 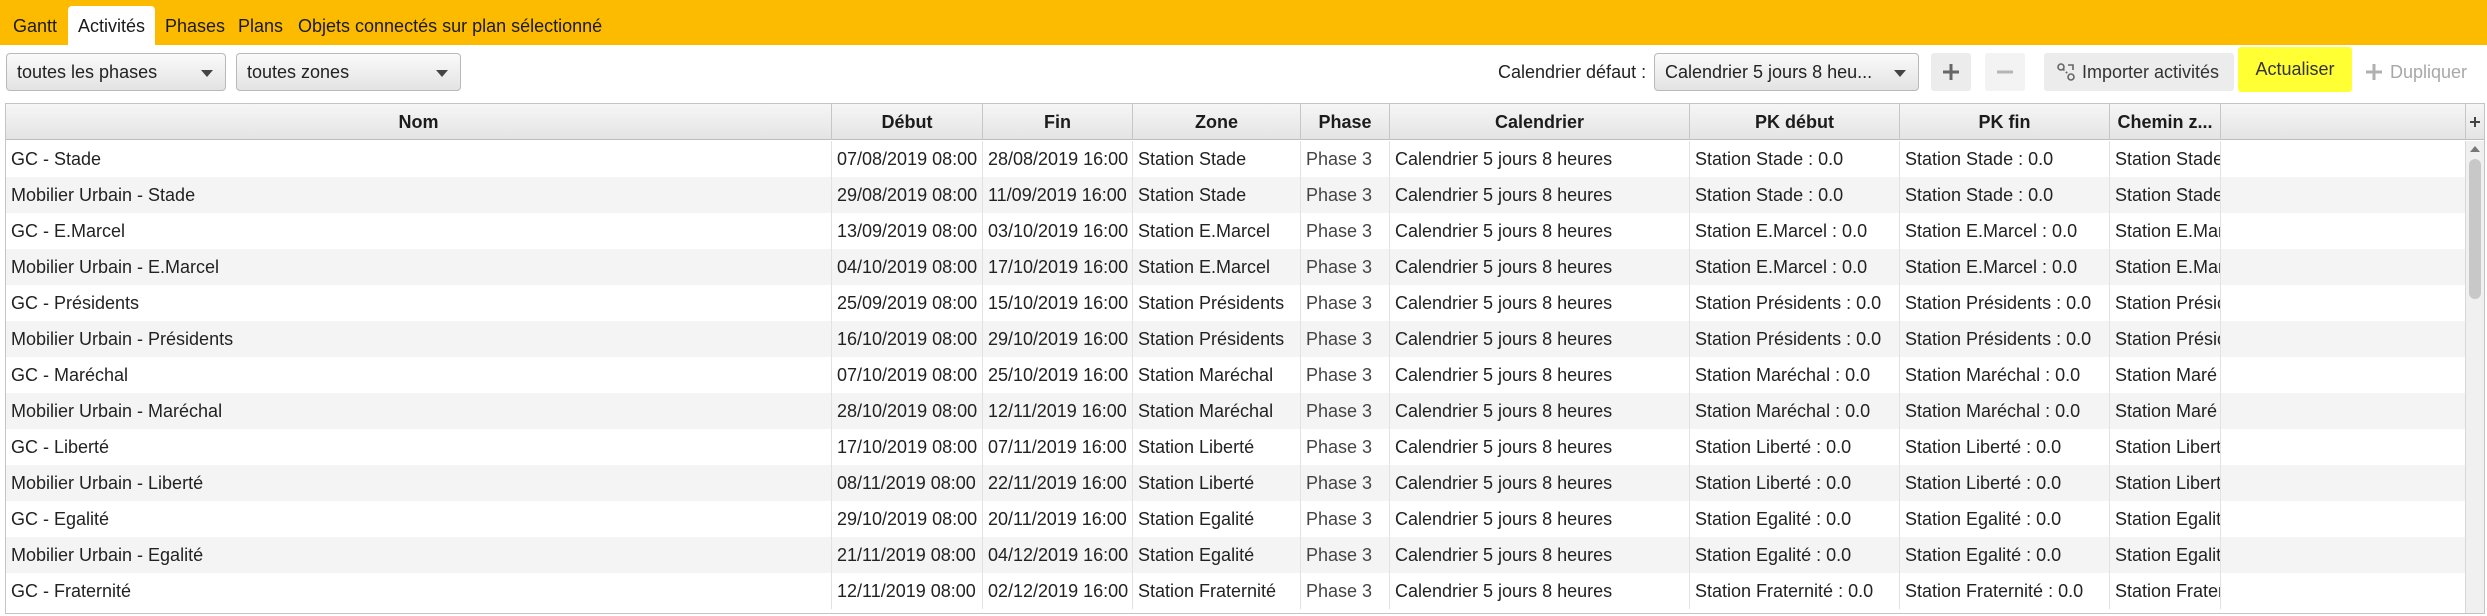 What do you see at coordinates (1058, 483) in the screenshot?
I see `cell-fin: 22/11/2019 16:00` at bounding box center [1058, 483].